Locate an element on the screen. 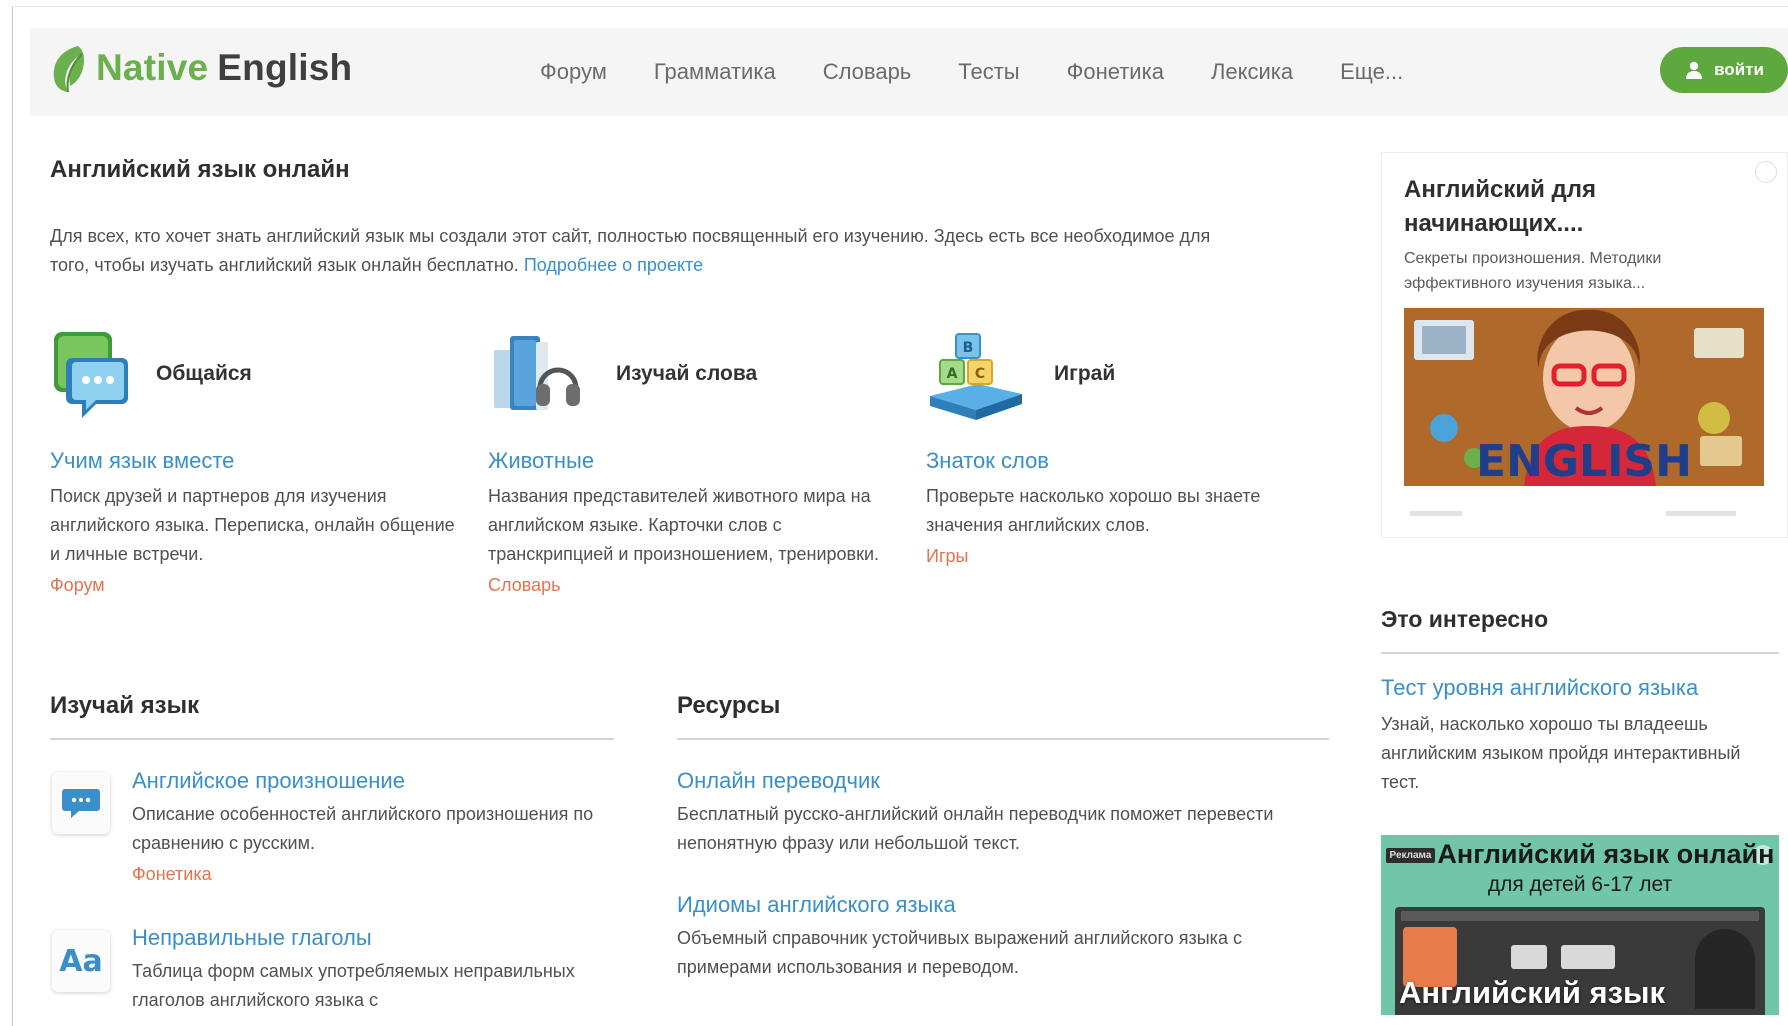 This screenshot has width=1788, height=1026. idioms-link: Идиомы английского языка is located at coordinates (1005, 905).